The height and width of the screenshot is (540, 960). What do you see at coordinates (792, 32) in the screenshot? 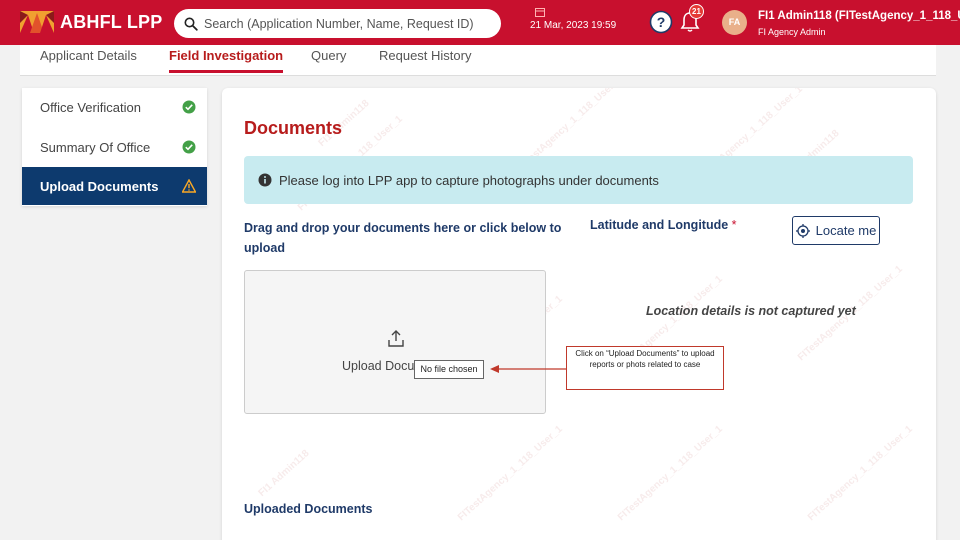
I see `user-role: FI Agency Admin` at bounding box center [792, 32].